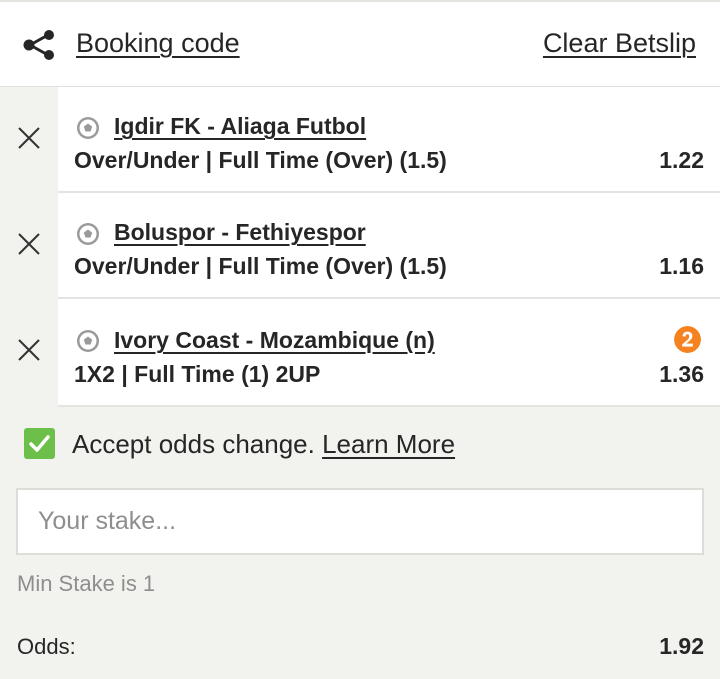  I want to click on bet-teams-link: Ivory Coast - Mozambique (n), so click(274, 340).